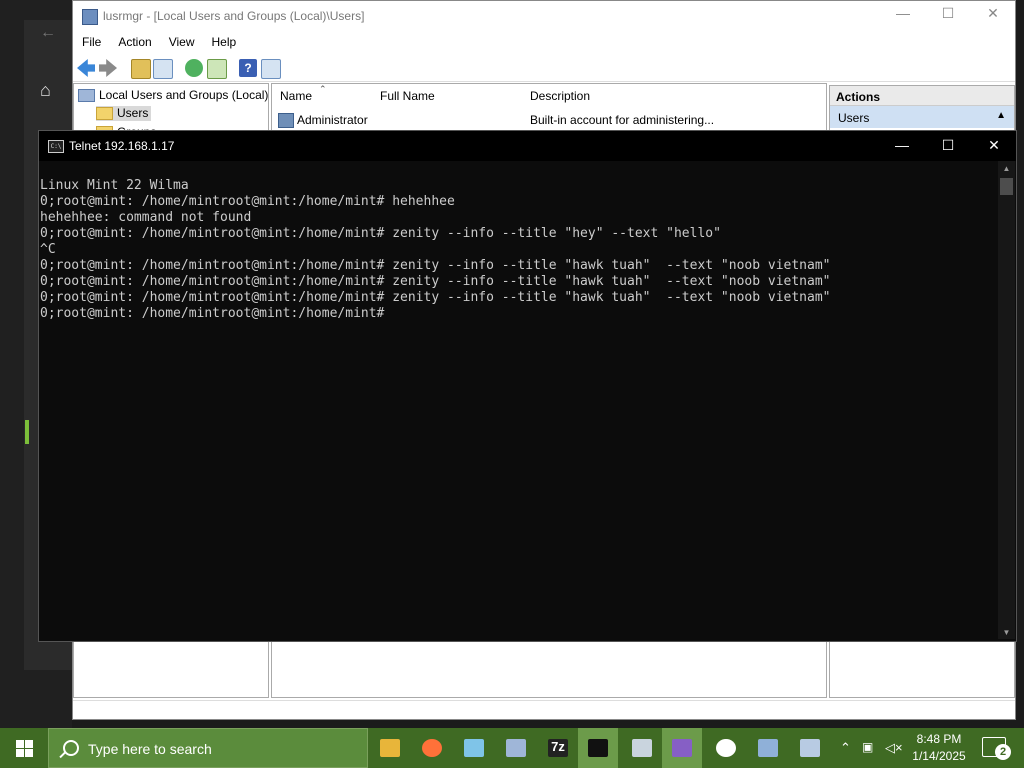 This screenshot has width=1024, height=768. Describe the element at coordinates (939, 756) in the screenshot. I see `clock-date: 1/14/2025` at that location.